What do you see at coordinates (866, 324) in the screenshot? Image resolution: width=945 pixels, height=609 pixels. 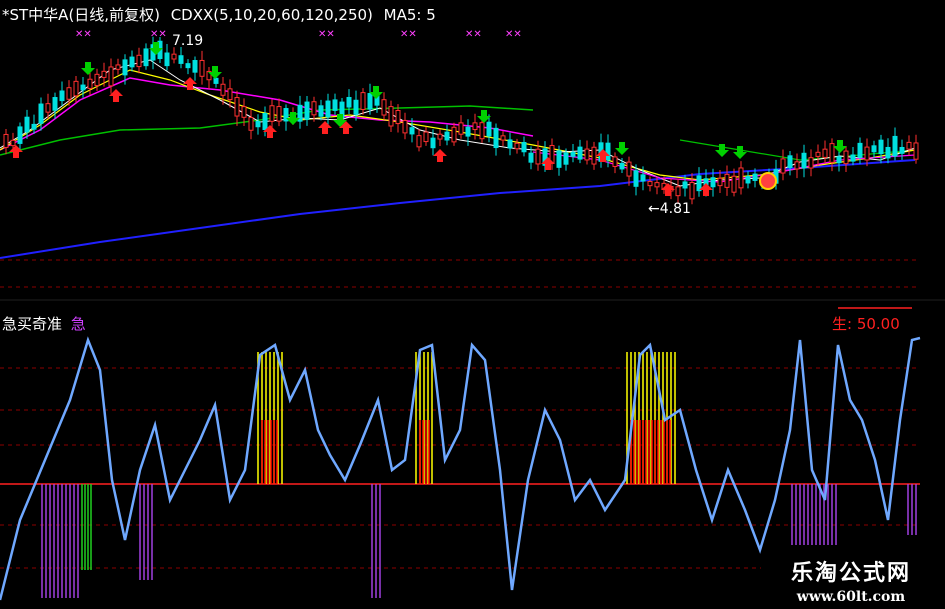 I see `level-label: 生: 50.00` at bounding box center [866, 324].